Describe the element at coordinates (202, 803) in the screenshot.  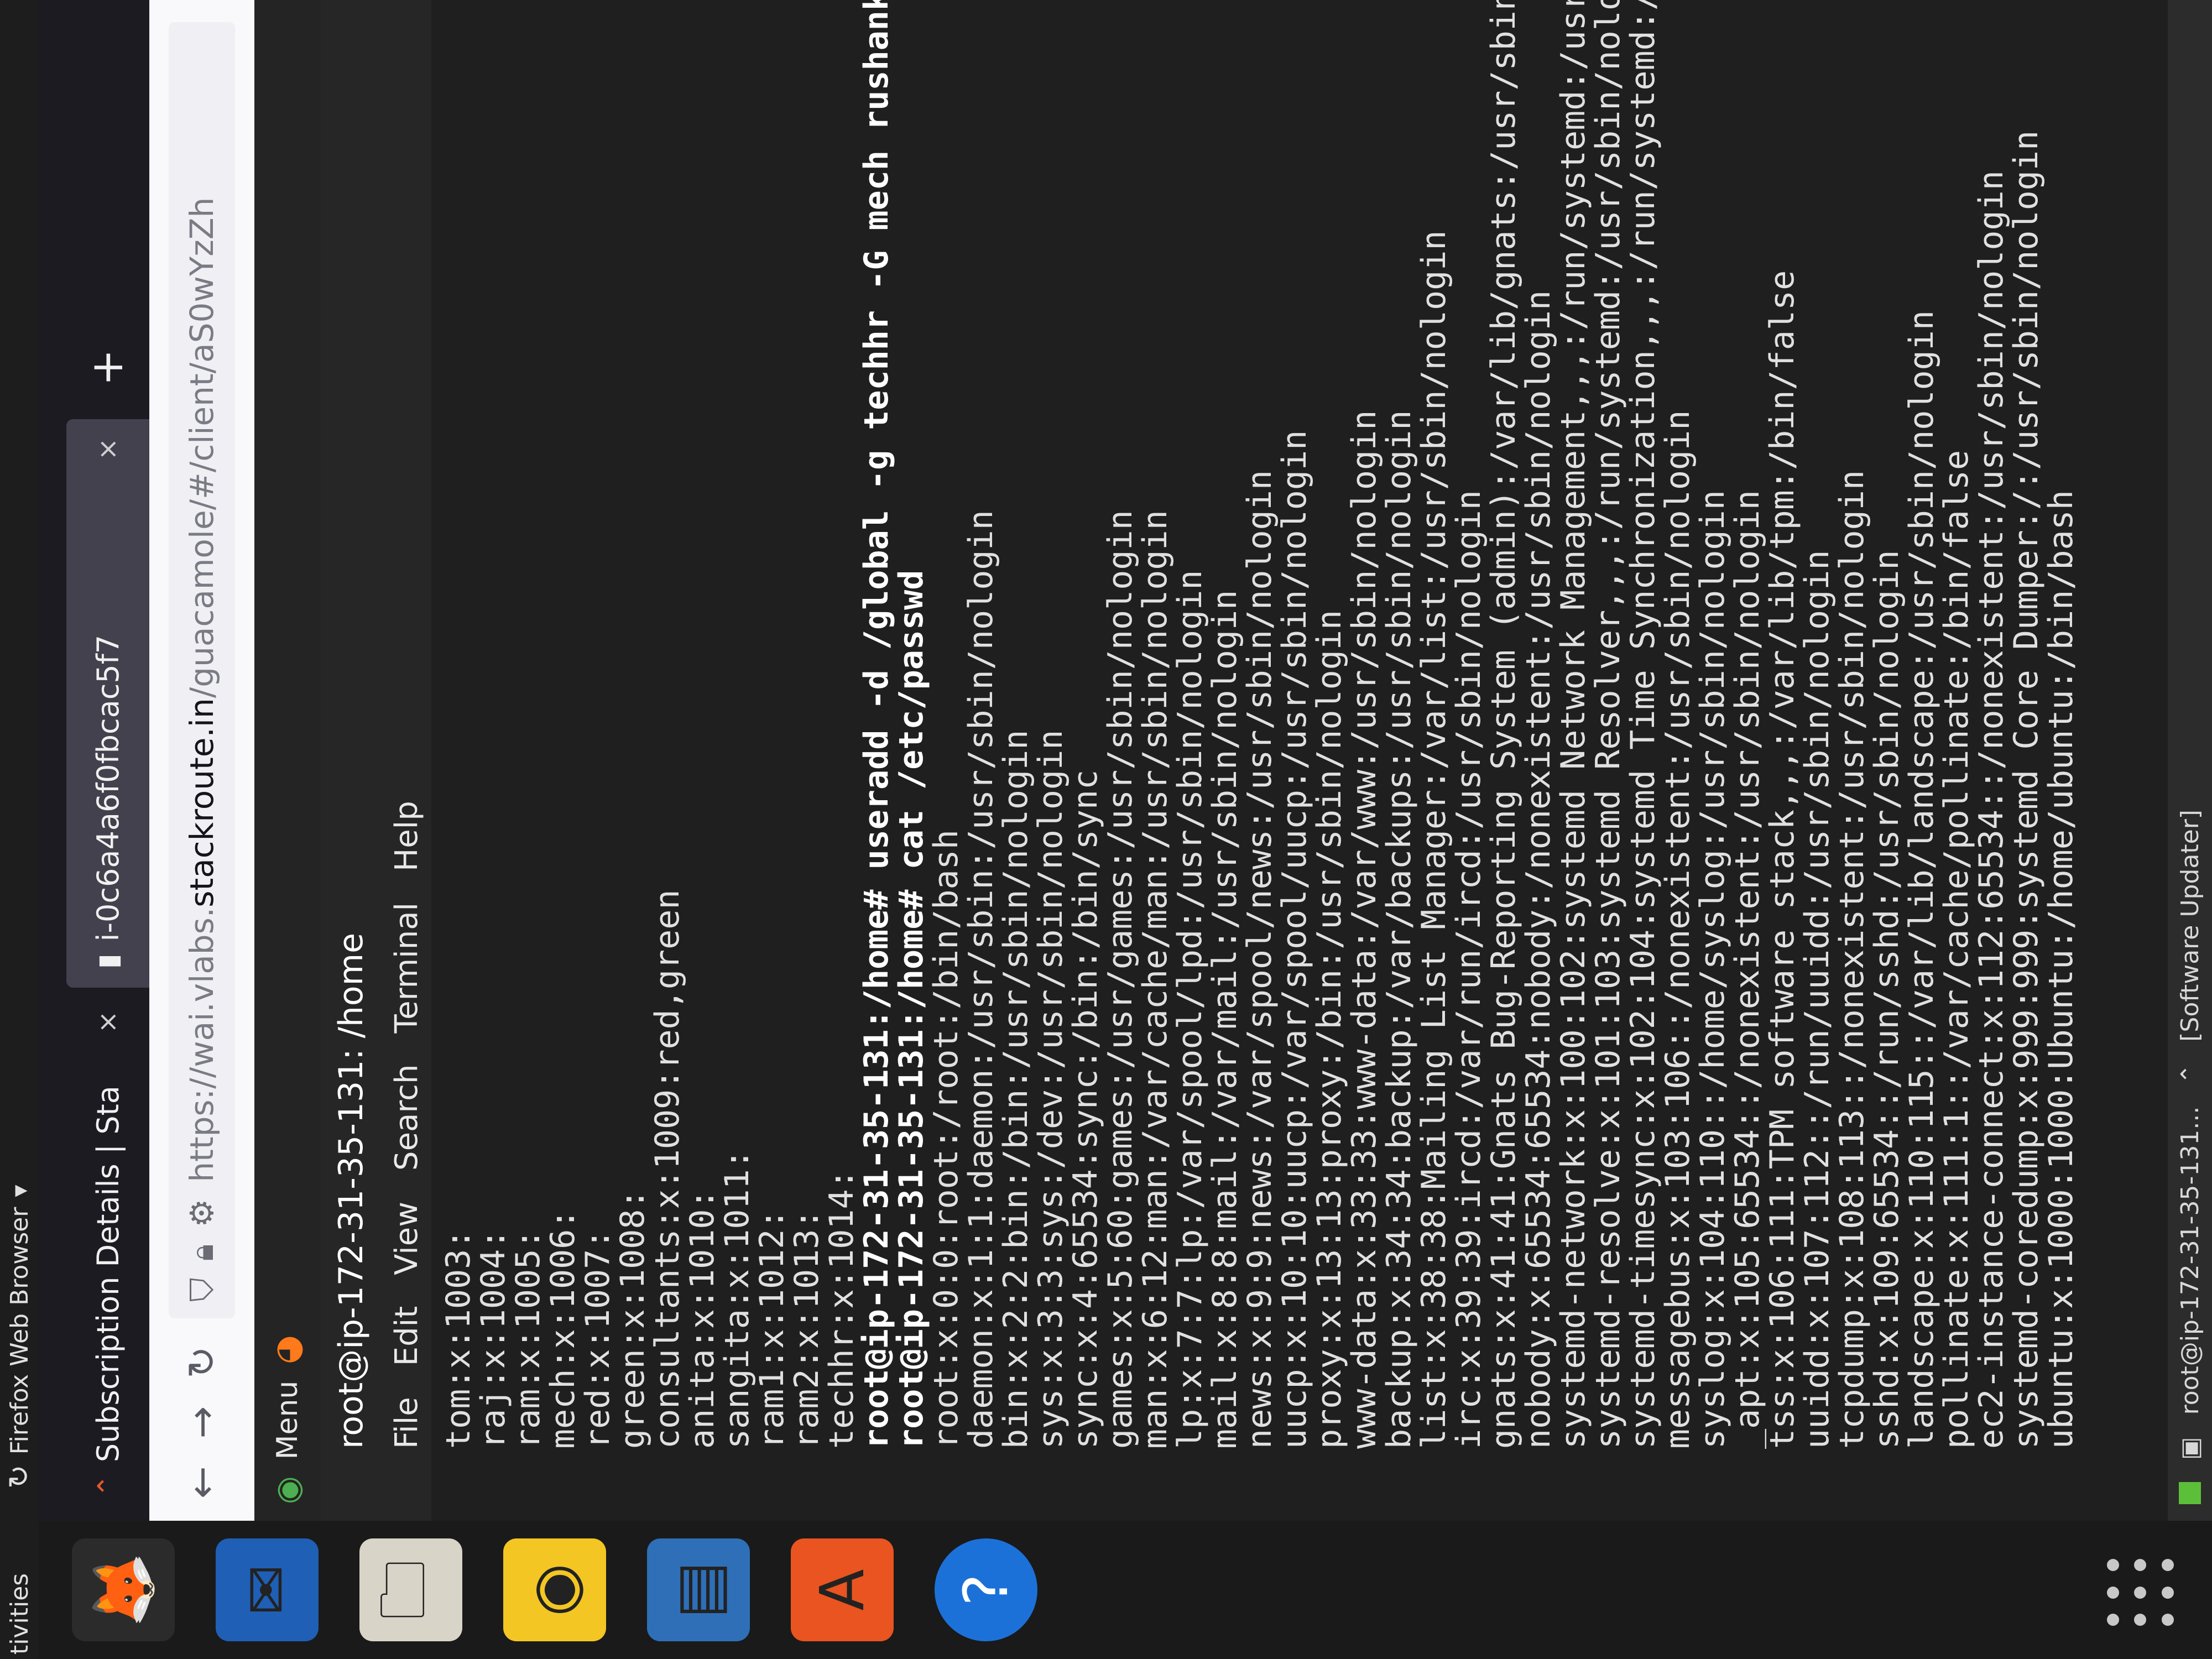
I see `url-host: stackroute.in` at that location.